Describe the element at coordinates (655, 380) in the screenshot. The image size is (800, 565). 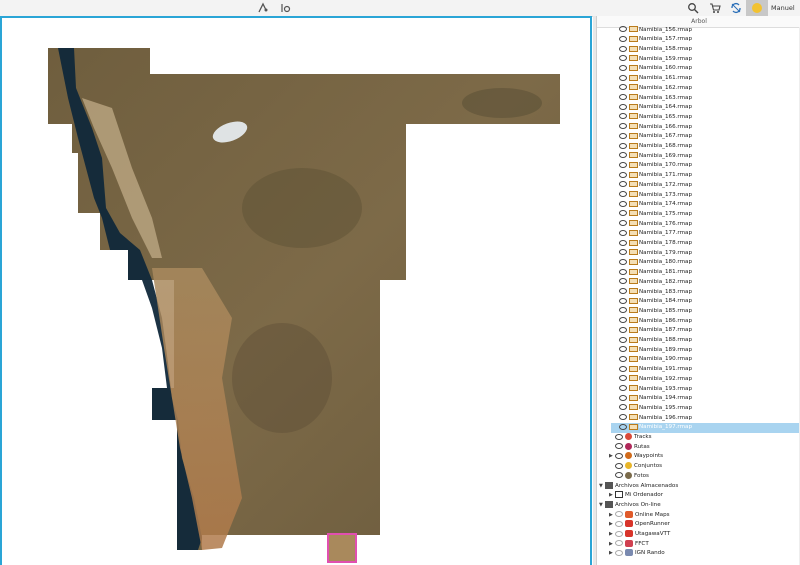
I see `tree-map-item: Namibia_192.rmap` at that location.